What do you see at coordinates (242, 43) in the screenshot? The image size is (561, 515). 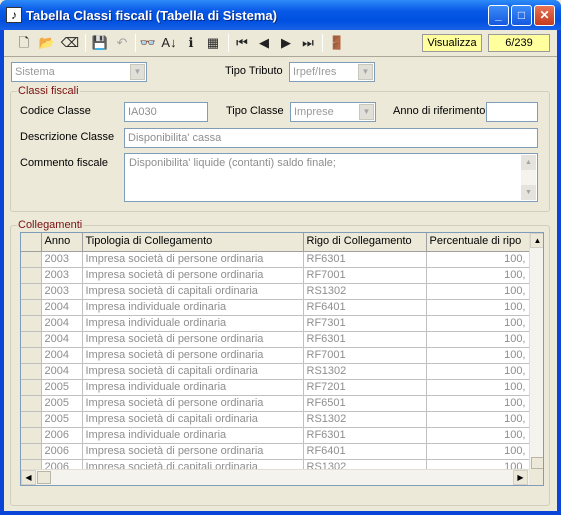 I see `first-record-icon: ⏮` at bounding box center [242, 43].